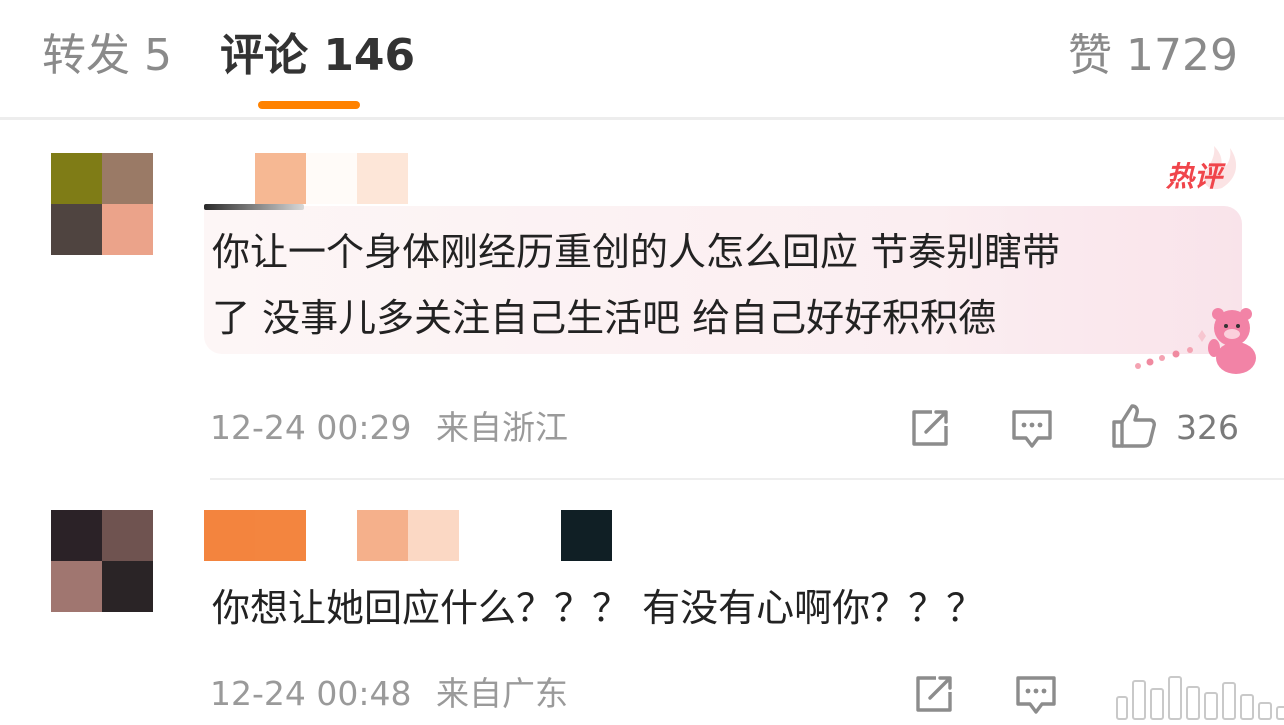 This screenshot has width=1284, height=725. Describe the element at coordinates (389, 693) in the screenshot. I see `comment-timestamp: 12-24 00:48 来自广东` at that location.